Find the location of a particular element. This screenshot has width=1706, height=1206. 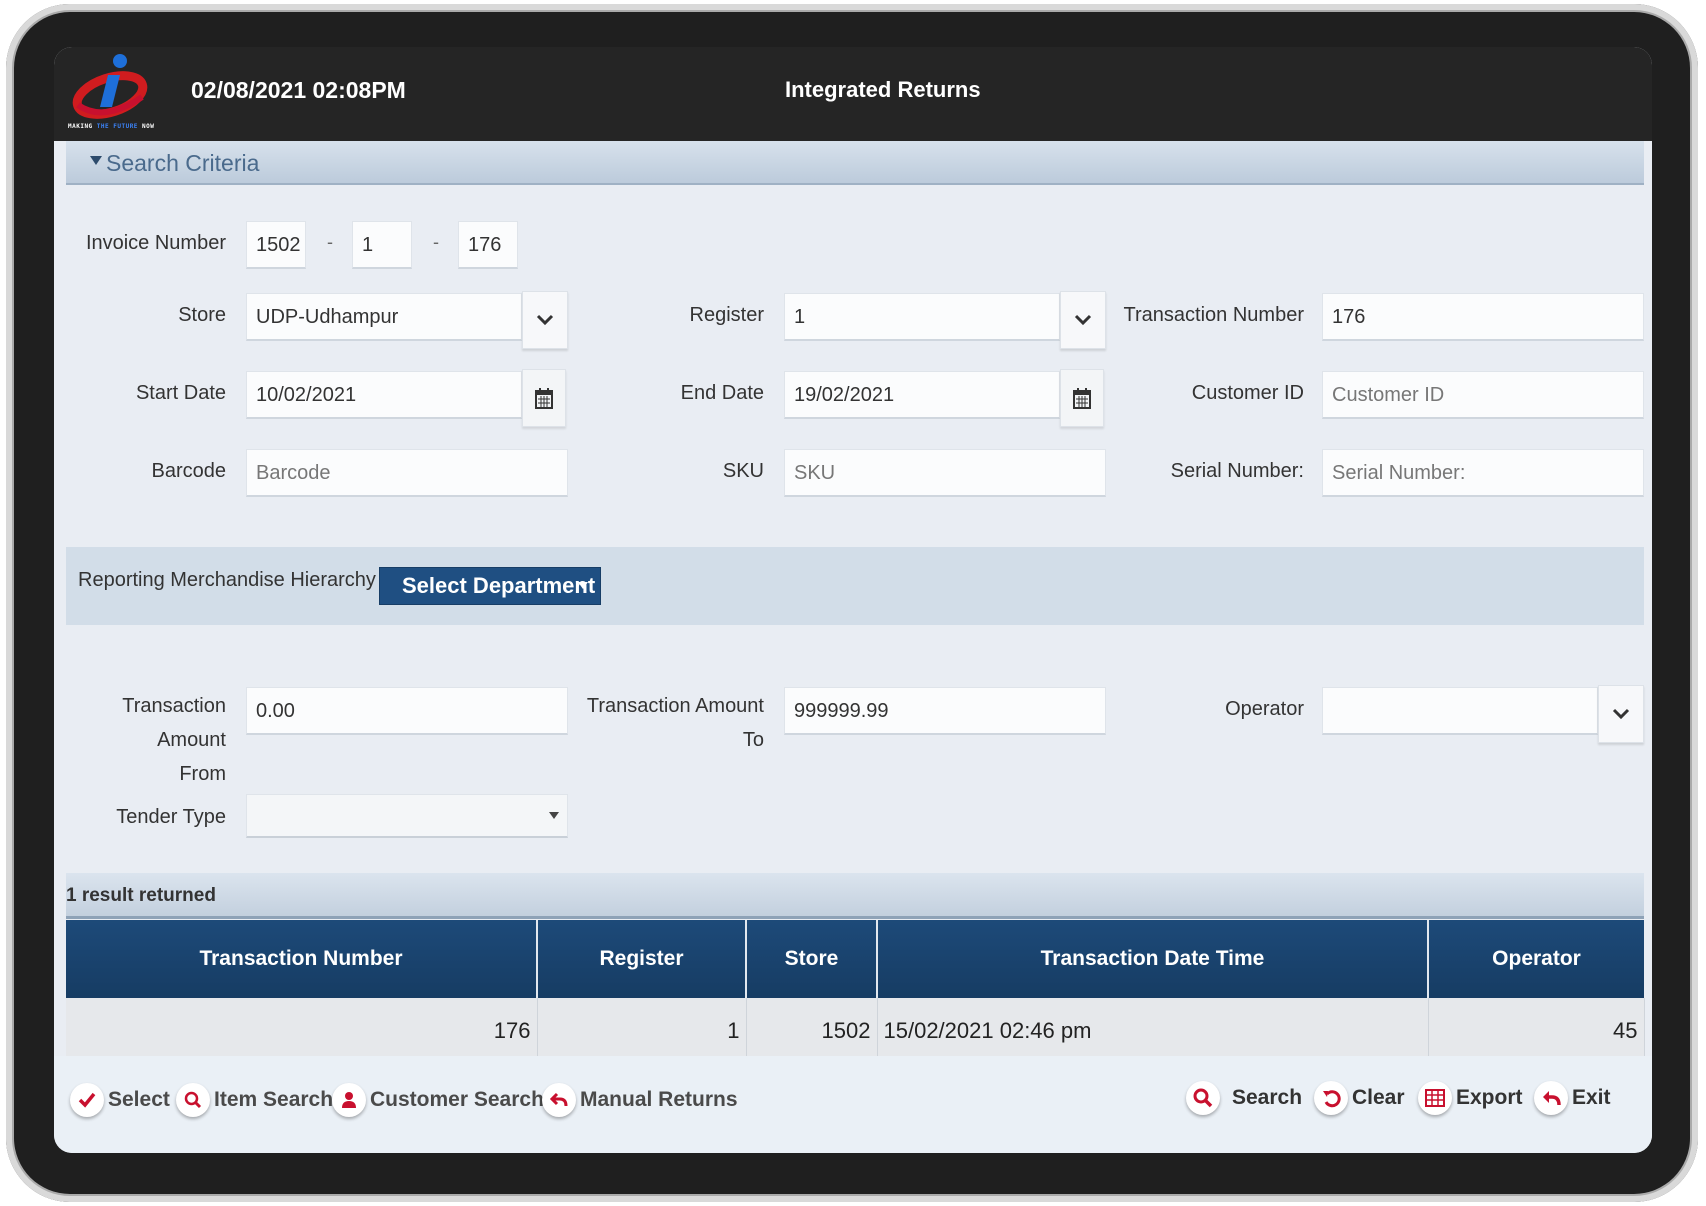

column-header-transaction-number: Transaction Number is located at coordinates (302, 959).